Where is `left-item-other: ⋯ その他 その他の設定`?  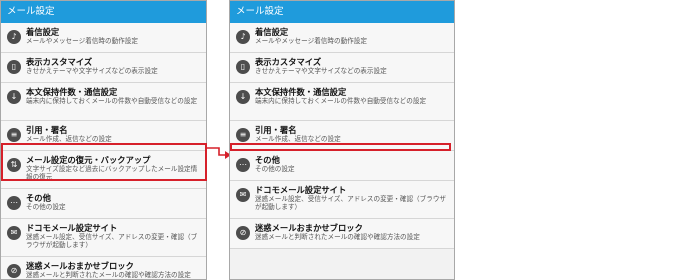 left-item-other: ⋯ その他 その他の設定 is located at coordinates (103, 204).